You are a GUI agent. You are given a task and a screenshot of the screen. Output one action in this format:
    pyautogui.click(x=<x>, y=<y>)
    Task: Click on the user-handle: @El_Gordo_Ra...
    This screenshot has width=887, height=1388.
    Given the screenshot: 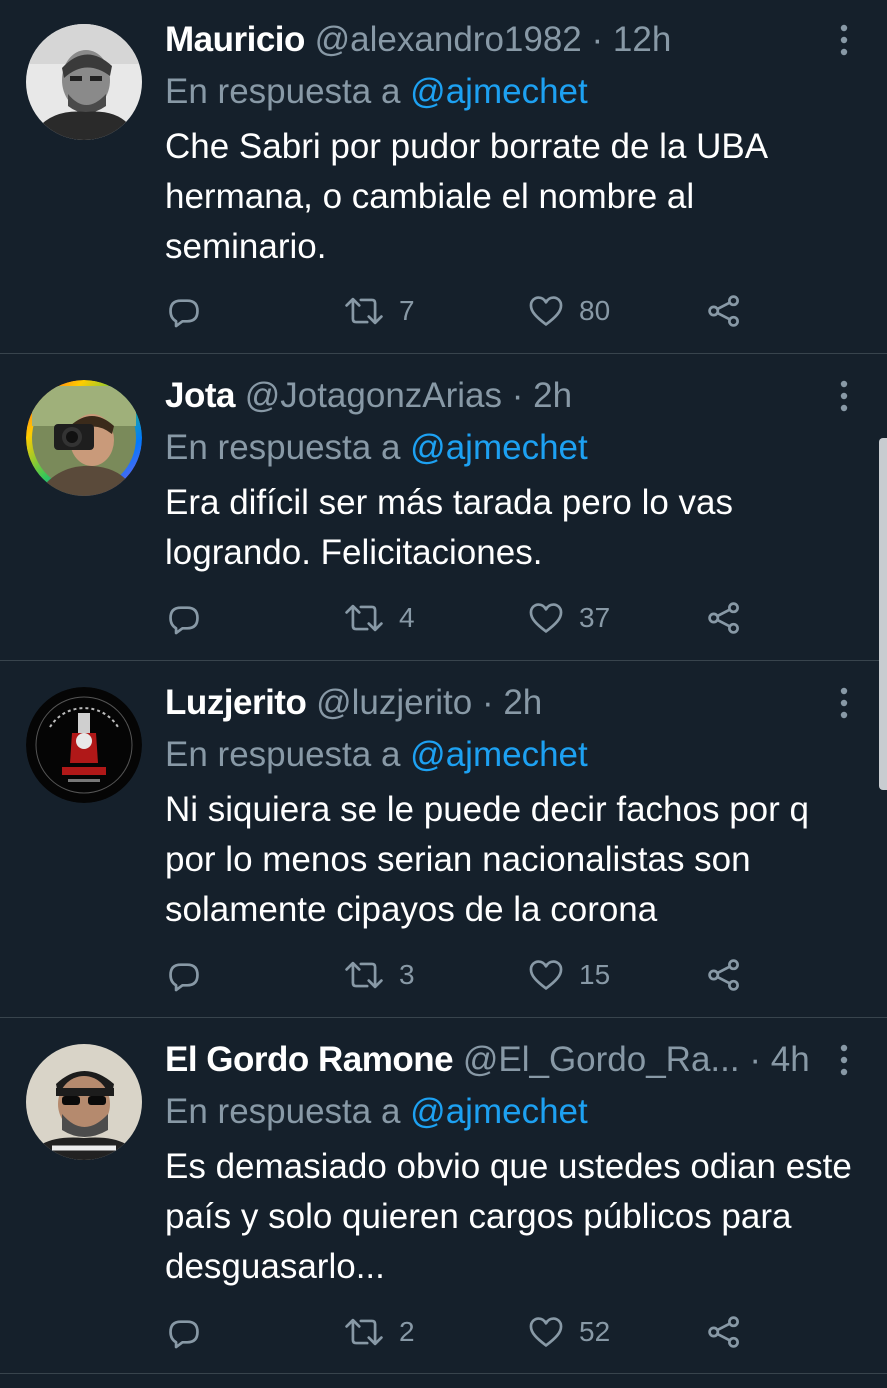 What is the action you would take?
    pyautogui.click(x=601, y=1059)
    